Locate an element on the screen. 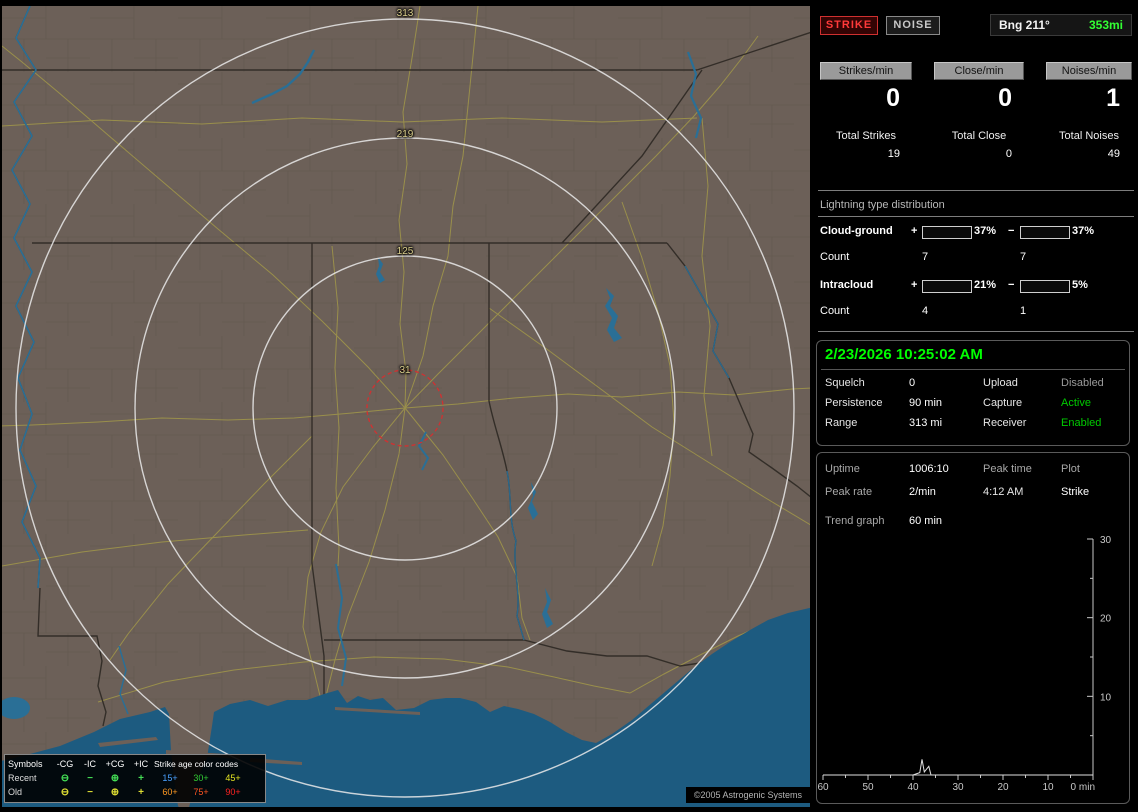 Image resolution: width=1138 pixels, height=812 pixels. age-code-30: 30+ is located at coordinates (201, 778).